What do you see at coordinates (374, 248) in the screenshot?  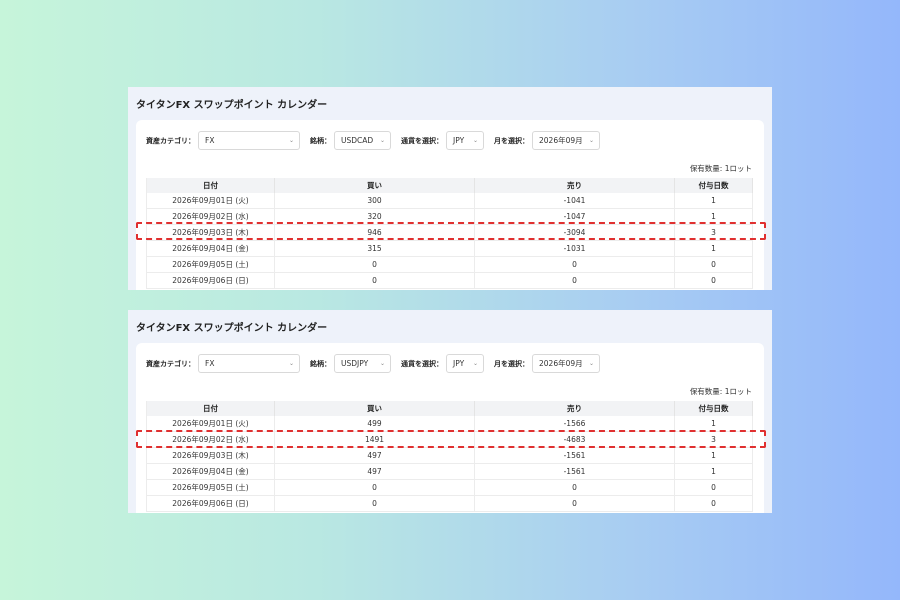 I see `buy-cell: 315` at bounding box center [374, 248].